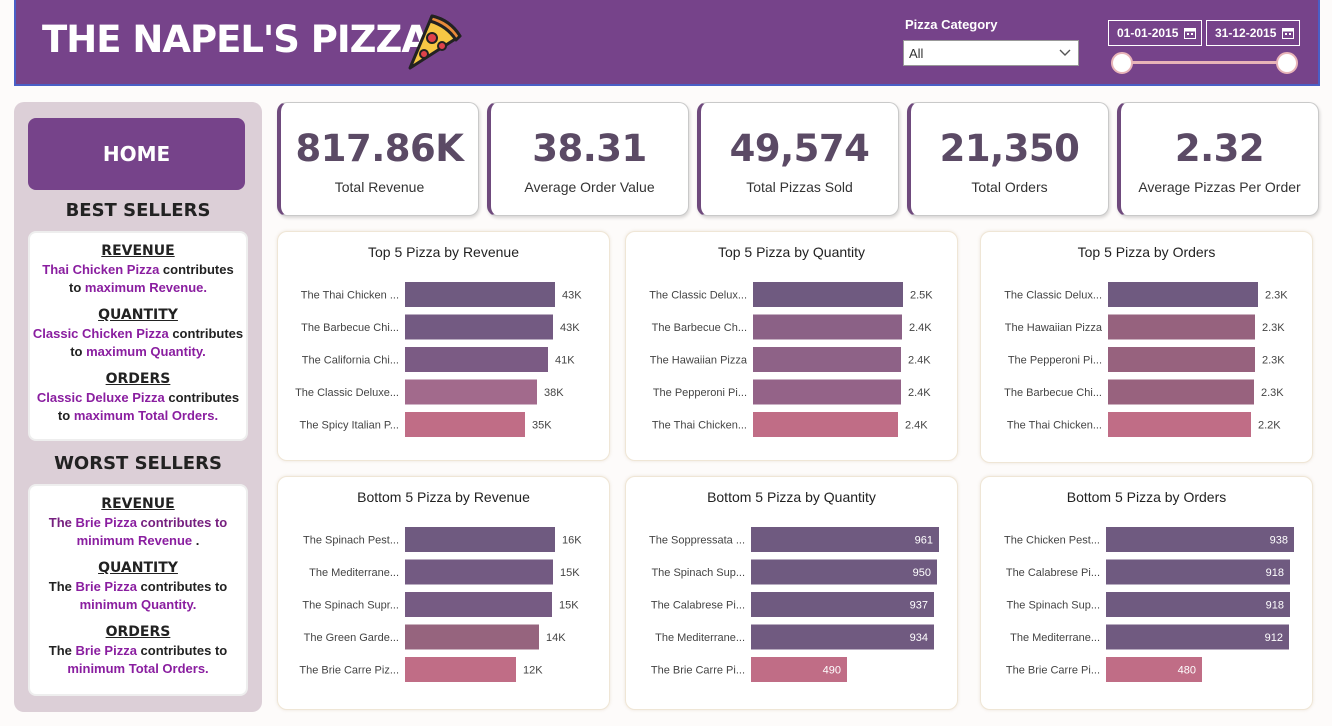 This screenshot has width=1332, height=726. Describe the element at coordinates (1287, 63) in the screenshot. I see `date-range-end-handle` at that location.